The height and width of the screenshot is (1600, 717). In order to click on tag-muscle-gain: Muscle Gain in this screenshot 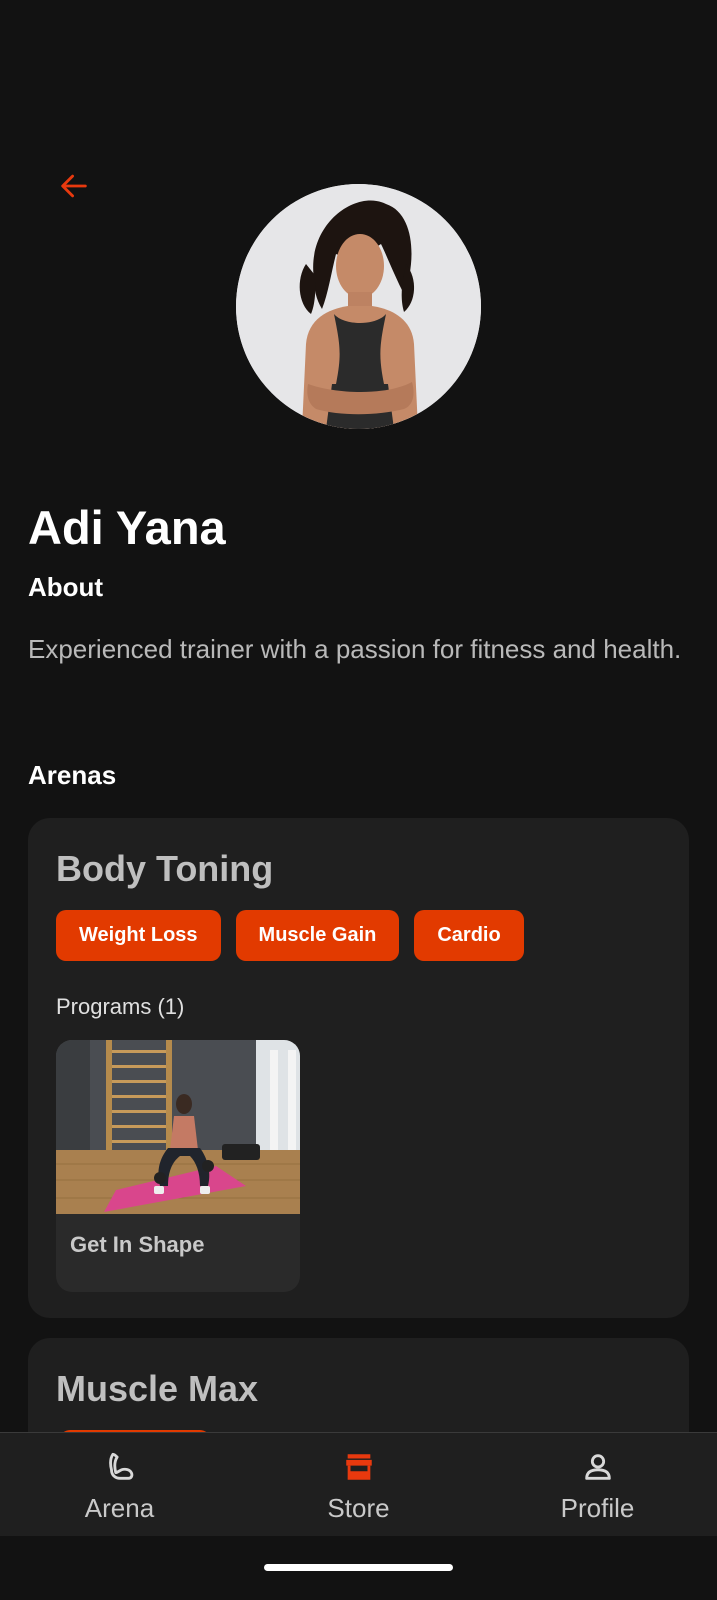, I will do `click(317, 935)`.